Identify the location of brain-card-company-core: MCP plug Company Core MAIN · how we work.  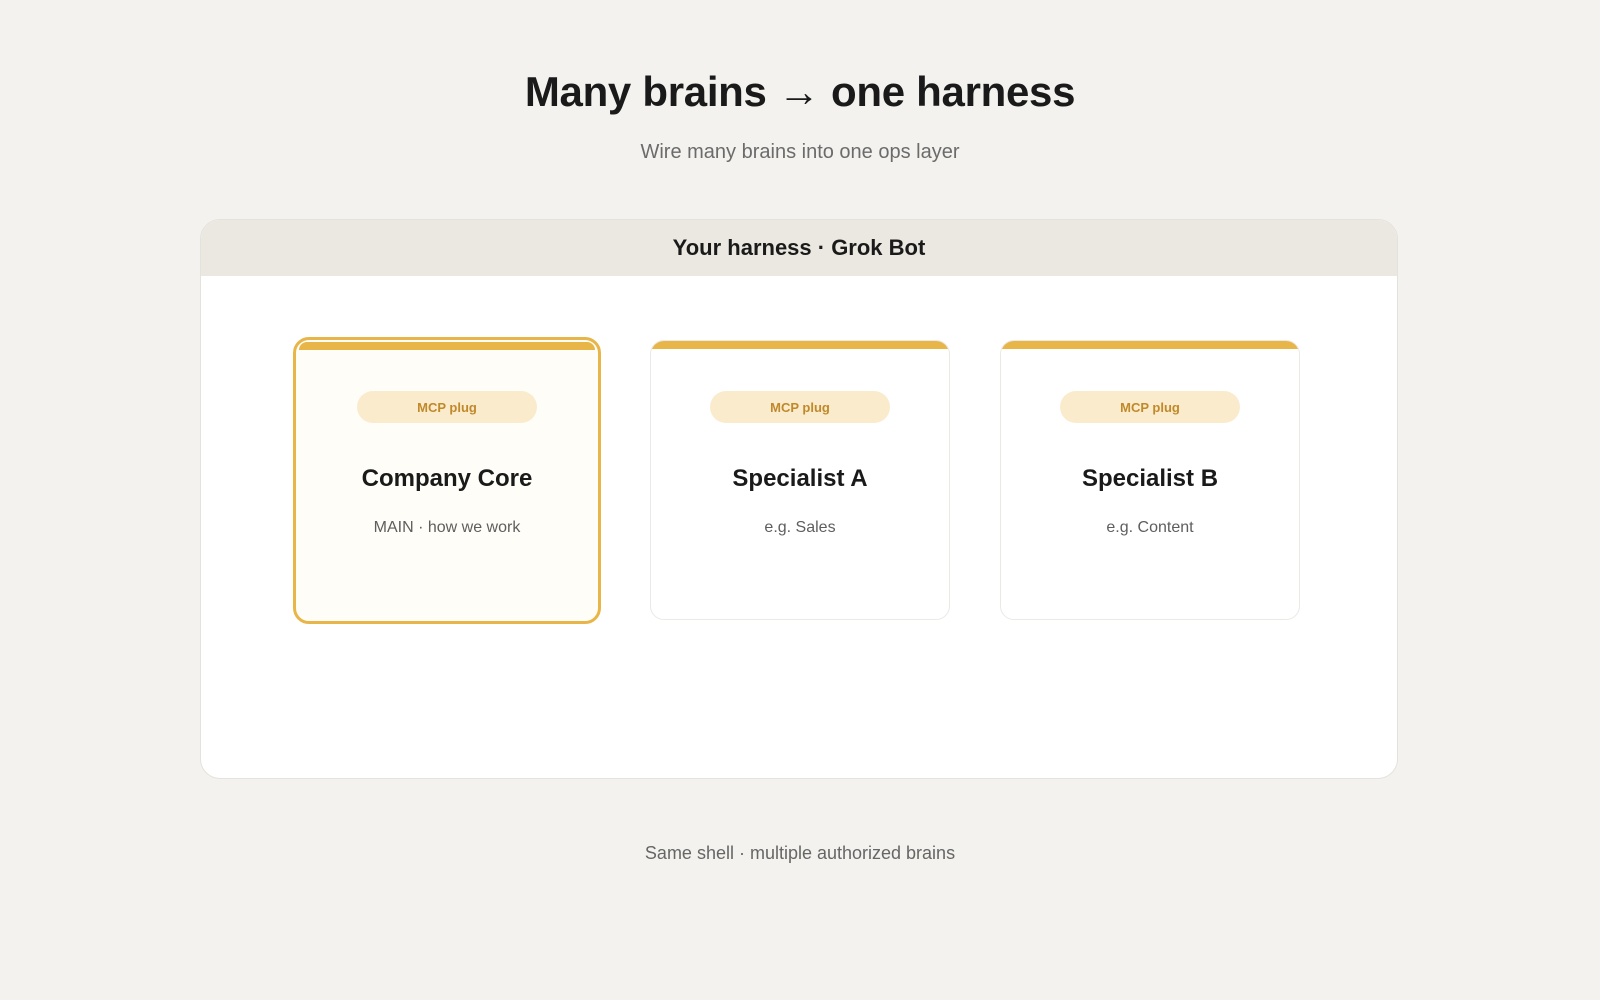
(447, 480).